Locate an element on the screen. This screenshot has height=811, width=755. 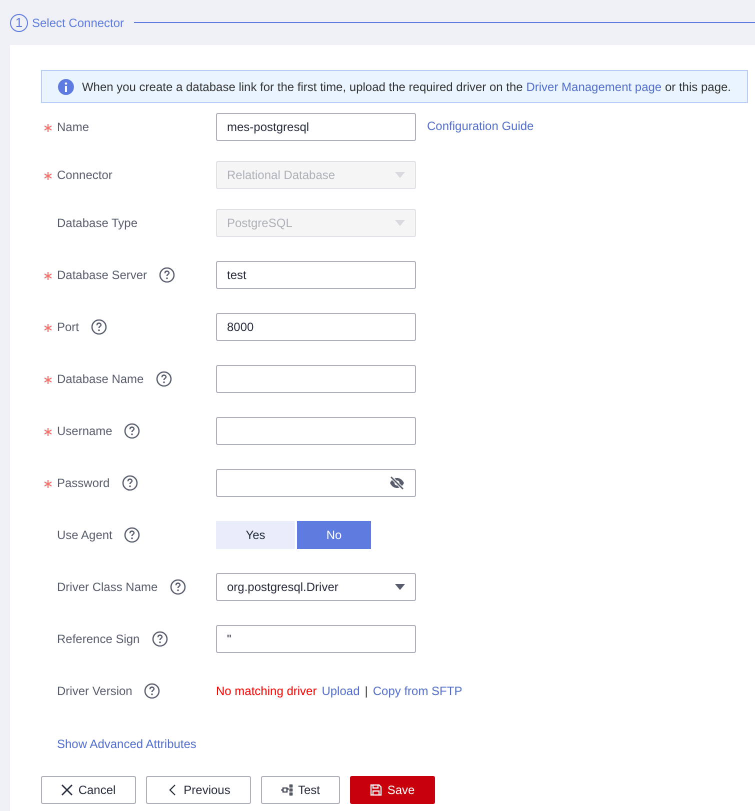
info-icon is located at coordinates (66, 86).